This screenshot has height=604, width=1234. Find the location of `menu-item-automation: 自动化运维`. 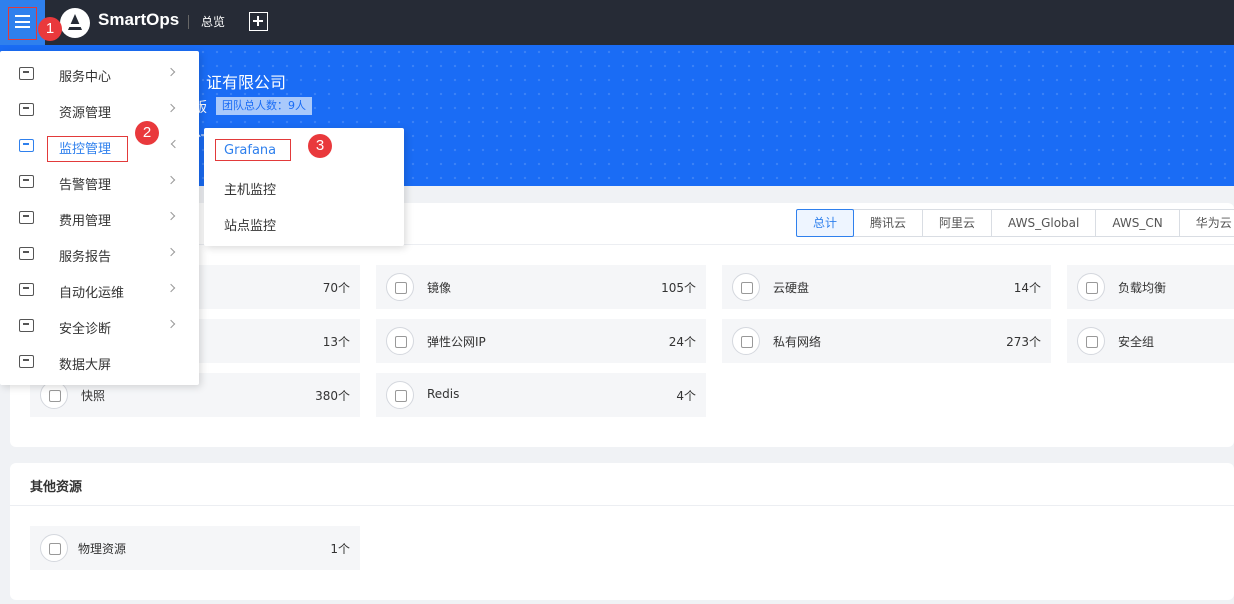

menu-item-automation: 自动化运维 is located at coordinates (99, 290).